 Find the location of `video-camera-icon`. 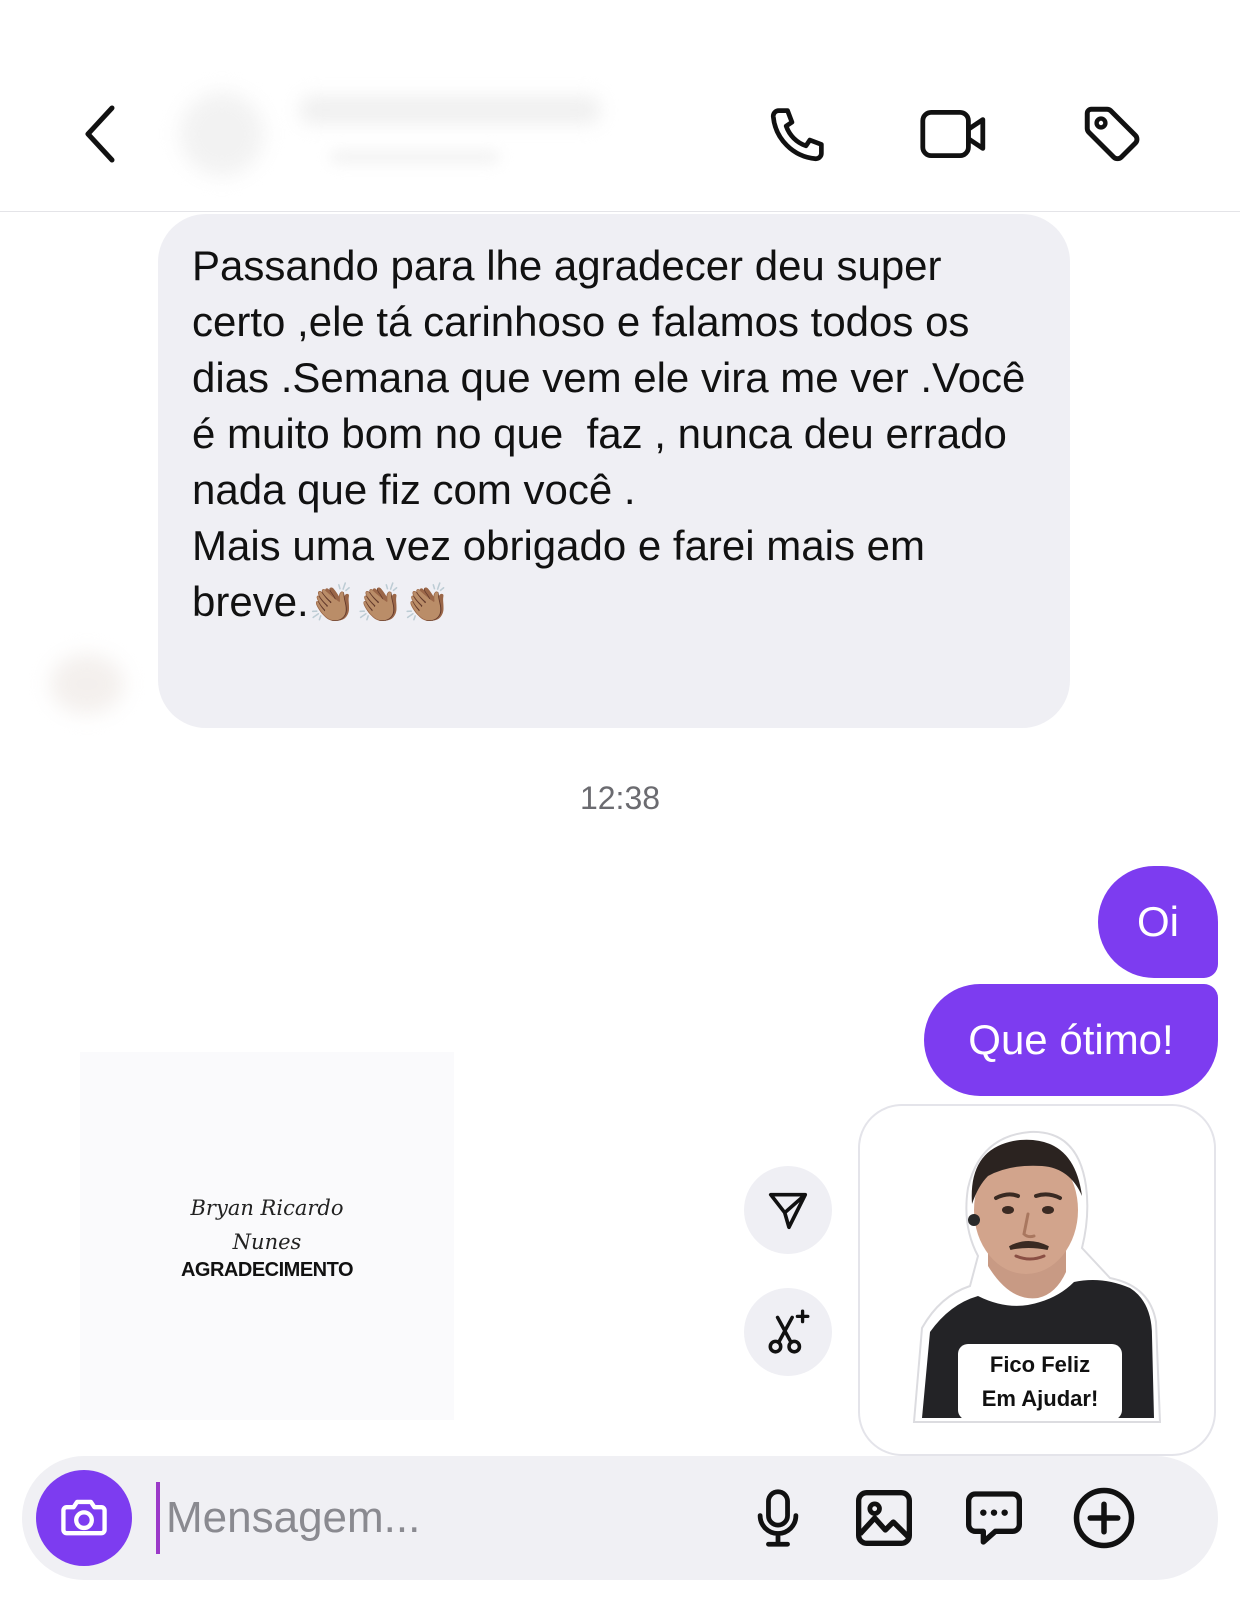

video-camera-icon is located at coordinates (953, 134).